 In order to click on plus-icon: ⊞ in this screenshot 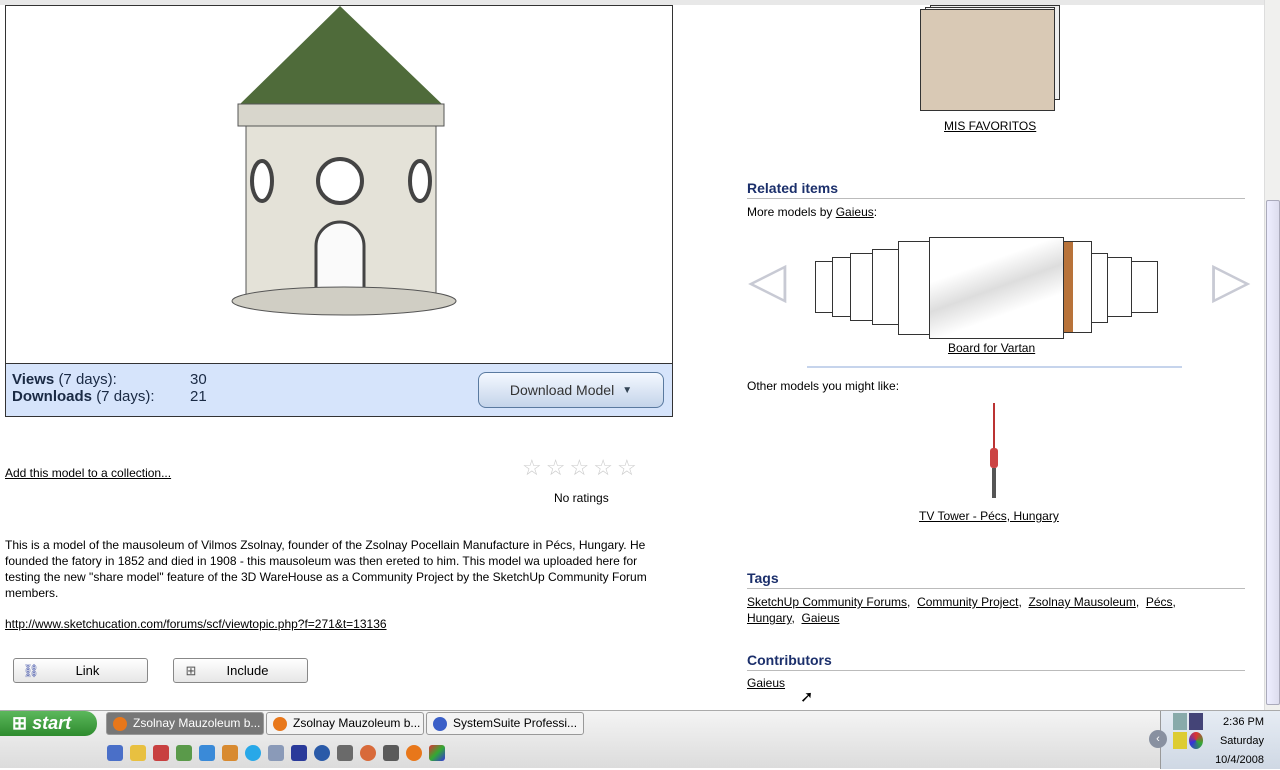, I will do `click(191, 670)`.